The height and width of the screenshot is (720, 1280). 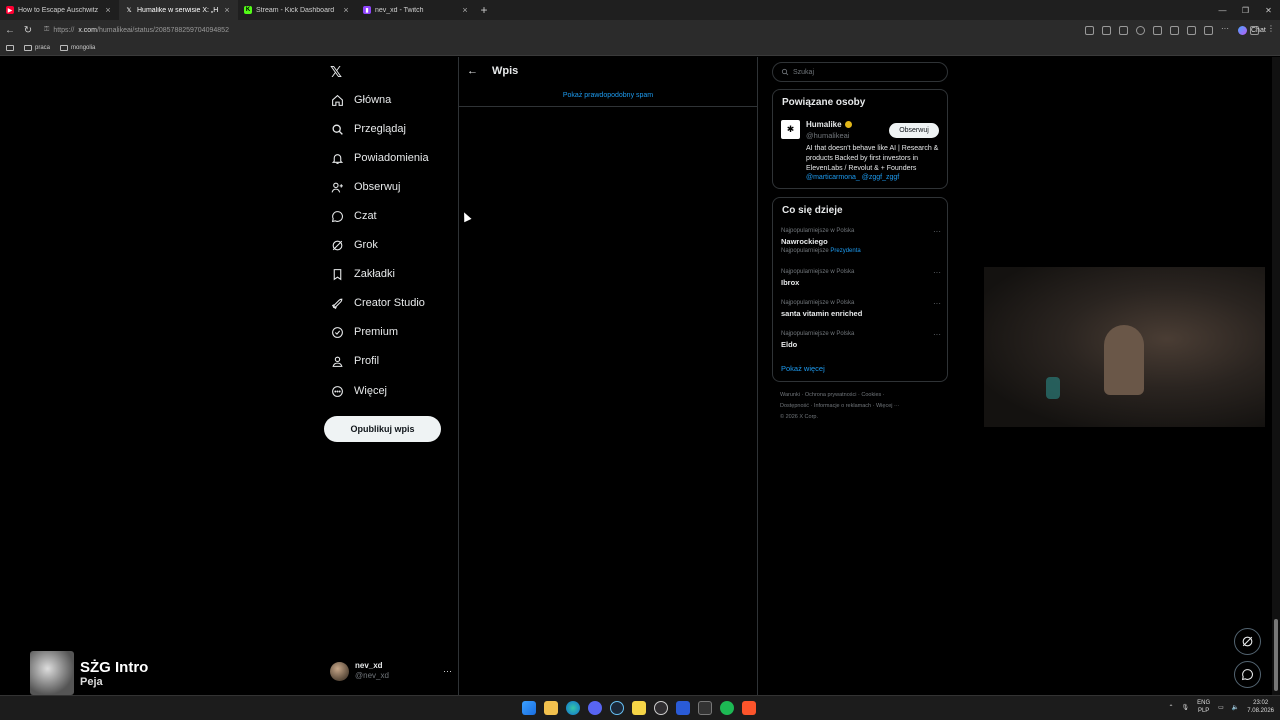 What do you see at coordinates (43, 47) in the screenshot?
I see `bookmark-label: praca` at bounding box center [43, 47].